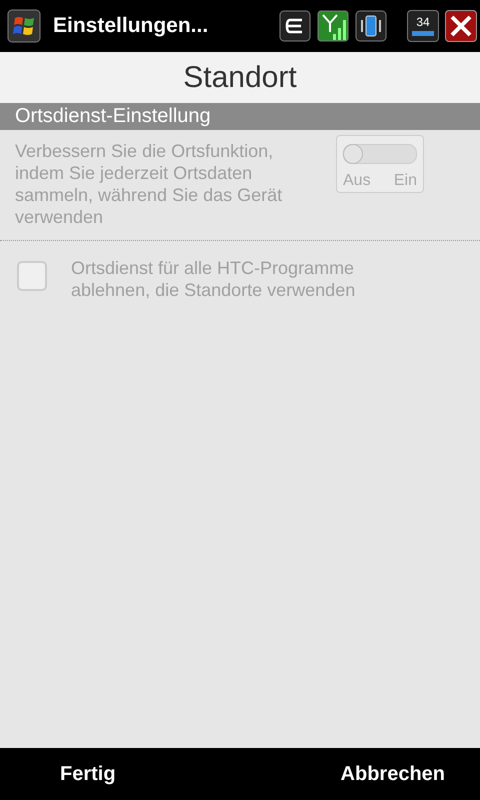  Describe the element at coordinates (423, 26) in the screenshot. I see `battery-indicator: 34` at that location.